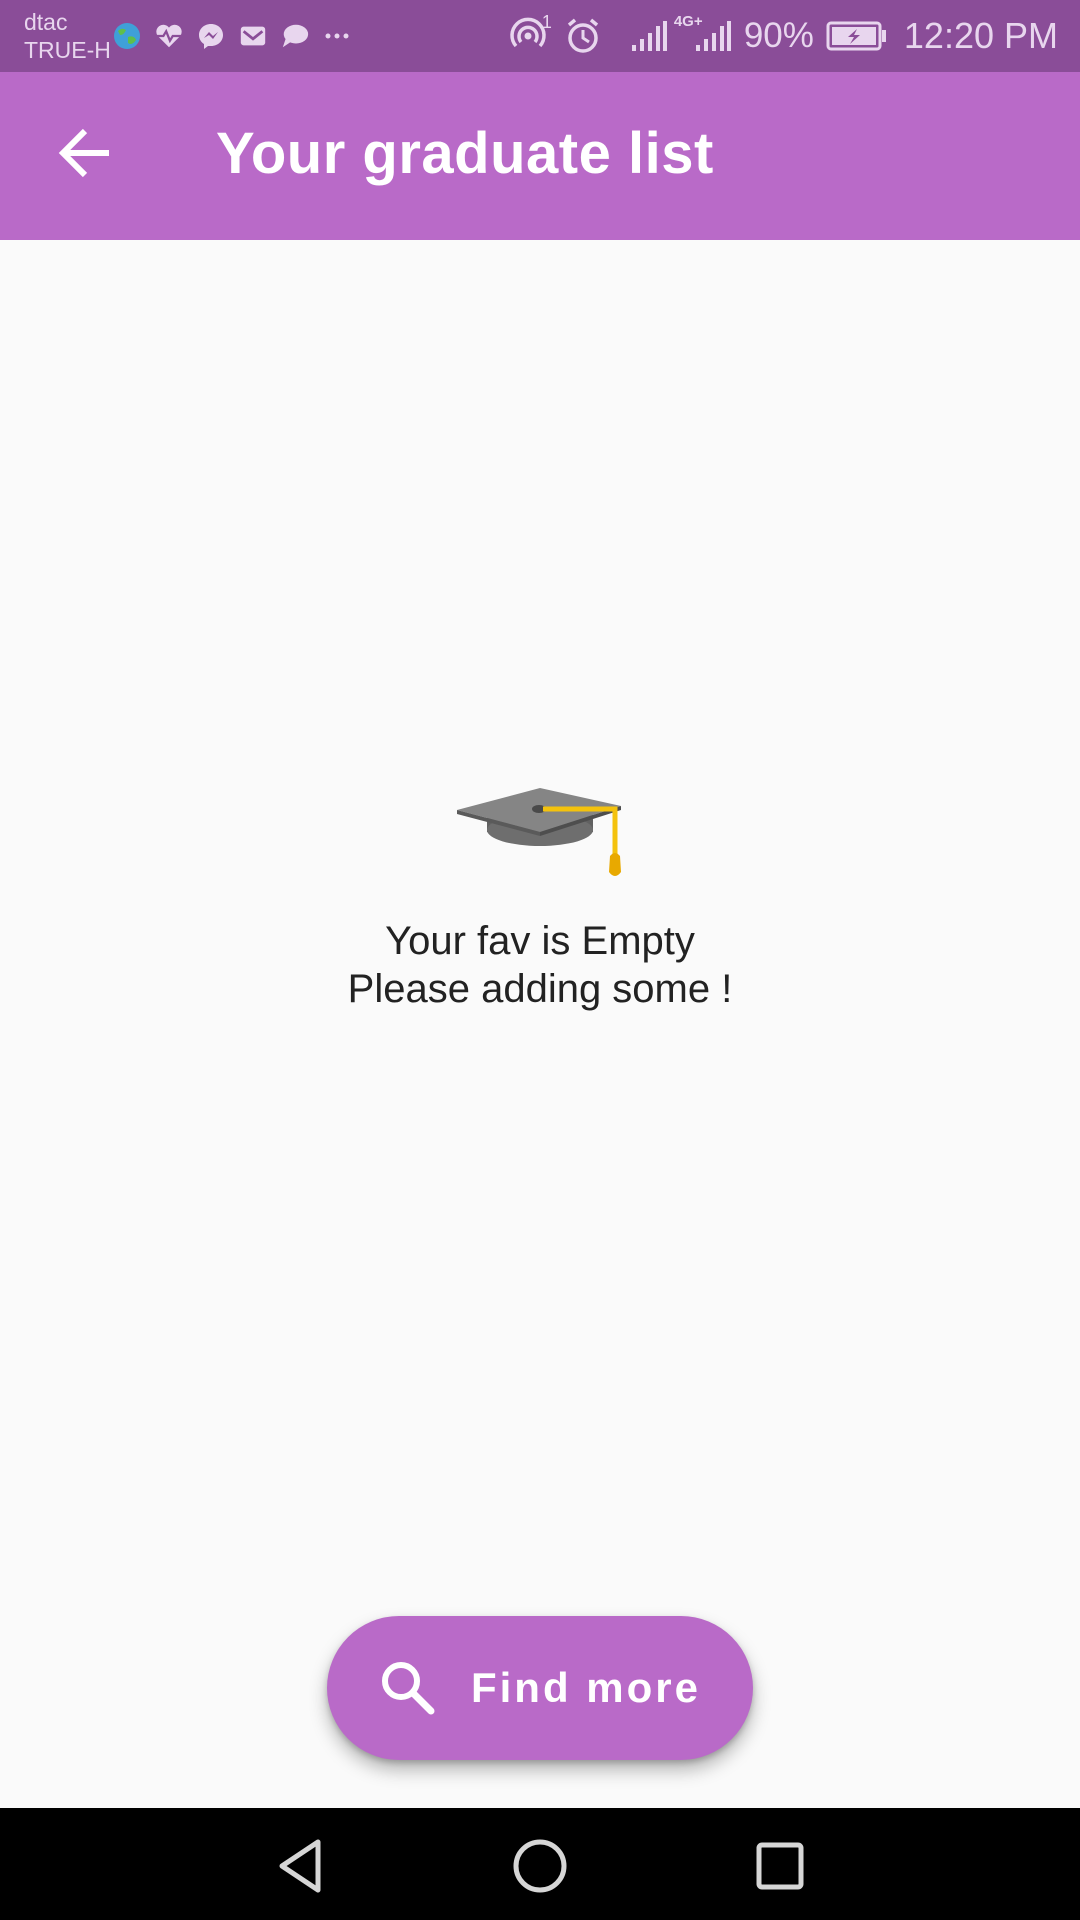 This screenshot has height=1920, width=1080. What do you see at coordinates (540, 941) in the screenshot?
I see `empty-message-line1: Your fav is Empty` at bounding box center [540, 941].